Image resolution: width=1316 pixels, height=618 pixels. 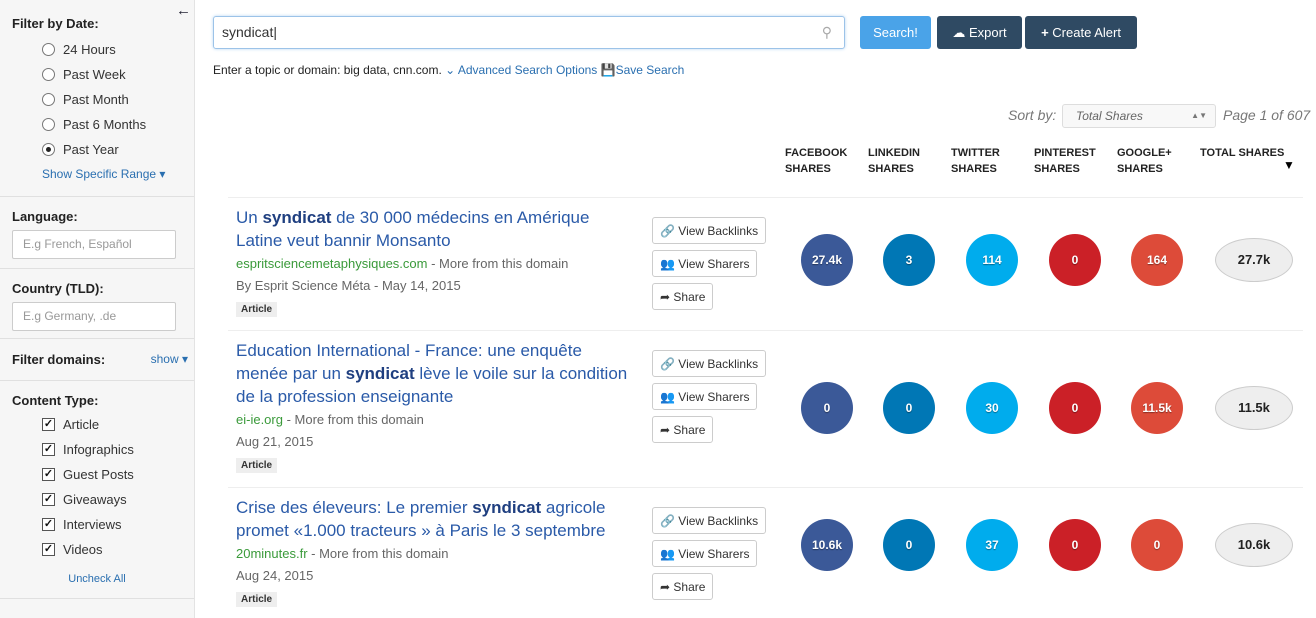 I want to click on date-option: Past Month, so click(x=97, y=99).